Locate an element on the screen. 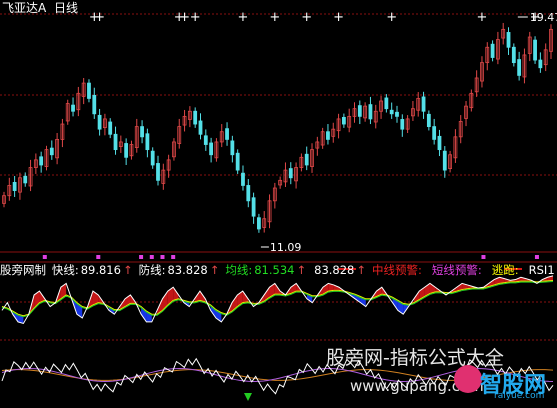 This screenshot has width=557, height=408. stock-name: 飞亚达A is located at coordinates (24, 8).